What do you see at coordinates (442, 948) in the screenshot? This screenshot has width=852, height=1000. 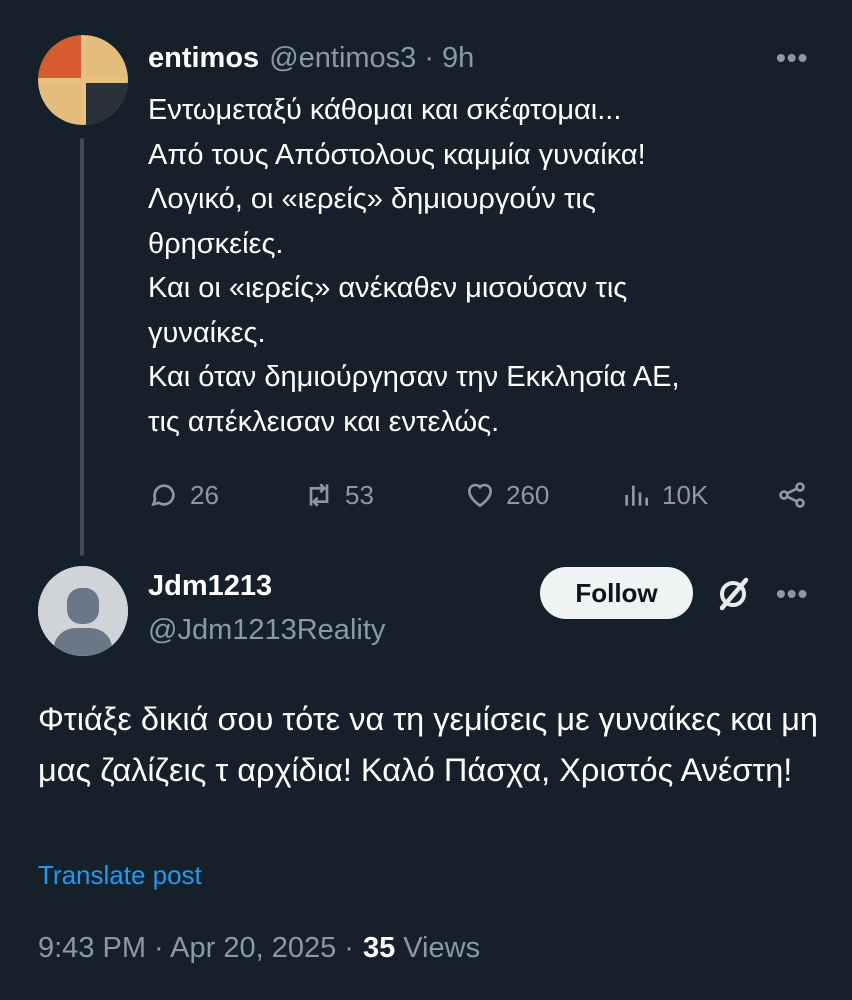 I see `reply-views-label: Views` at bounding box center [442, 948].